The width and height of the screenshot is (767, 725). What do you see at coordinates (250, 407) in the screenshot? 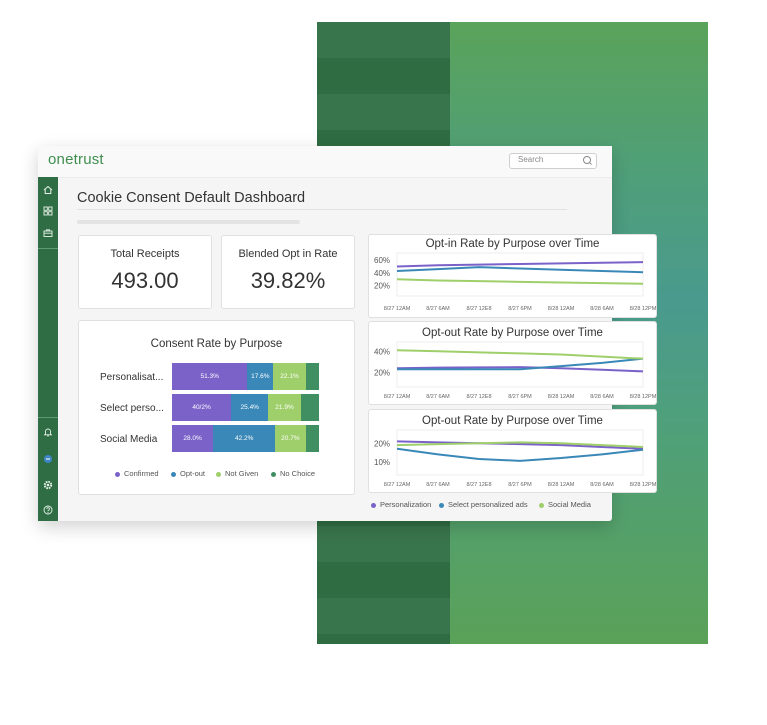
I see `bar-segment: 25.4%` at bounding box center [250, 407].